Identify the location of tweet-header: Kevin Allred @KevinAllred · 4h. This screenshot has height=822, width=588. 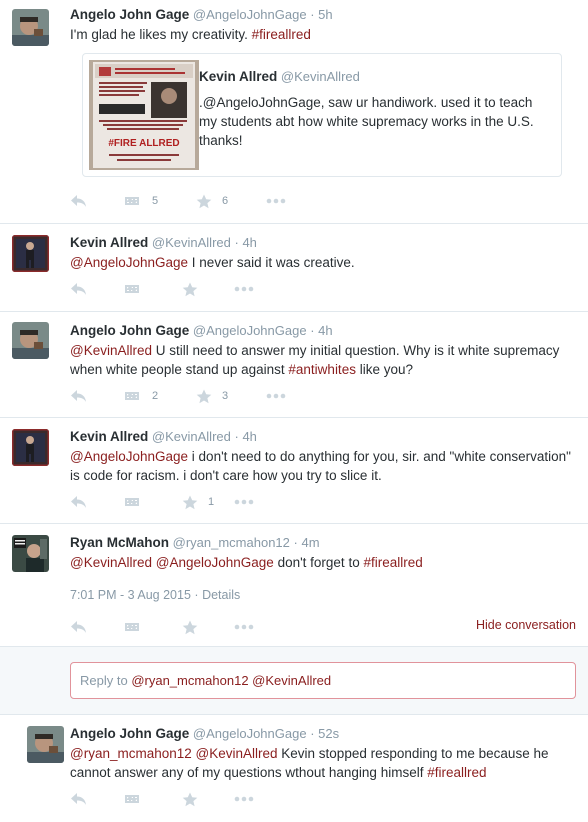
(163, 242).